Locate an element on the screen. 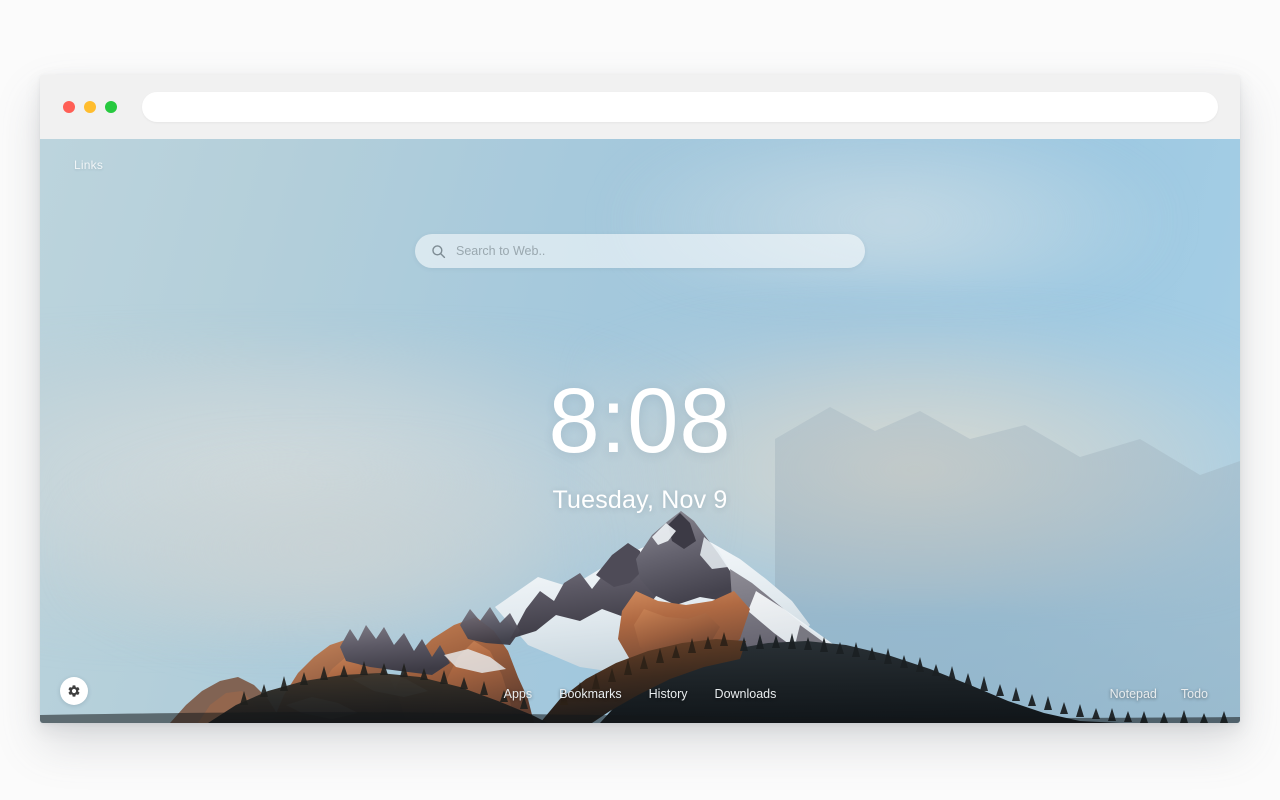  search-icon is located at coordinates (439, 251).